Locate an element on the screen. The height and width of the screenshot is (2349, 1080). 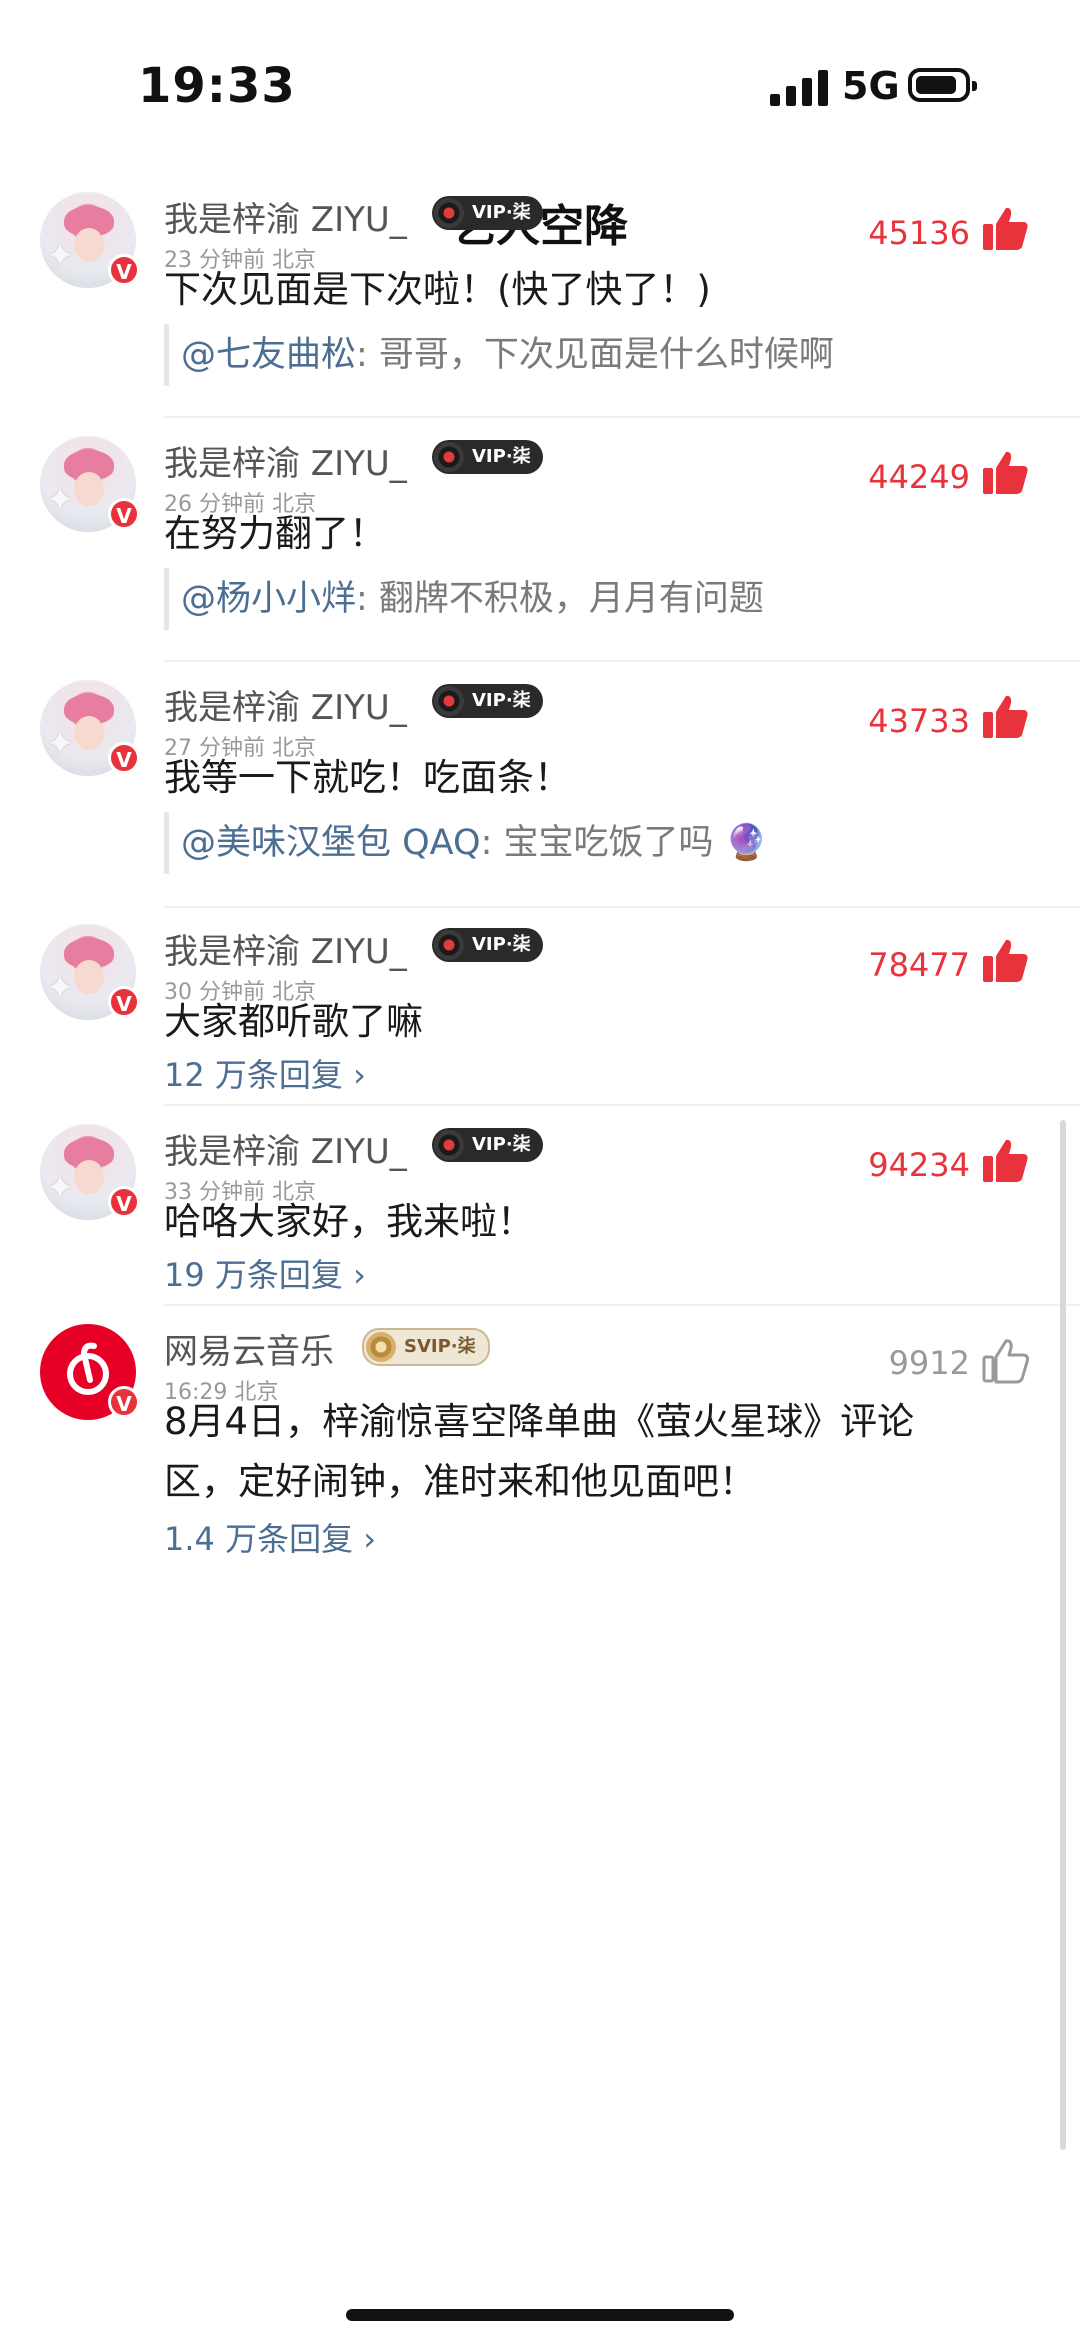
svip-badge: SVIP·柒 is located at coordinates (426, 1347).